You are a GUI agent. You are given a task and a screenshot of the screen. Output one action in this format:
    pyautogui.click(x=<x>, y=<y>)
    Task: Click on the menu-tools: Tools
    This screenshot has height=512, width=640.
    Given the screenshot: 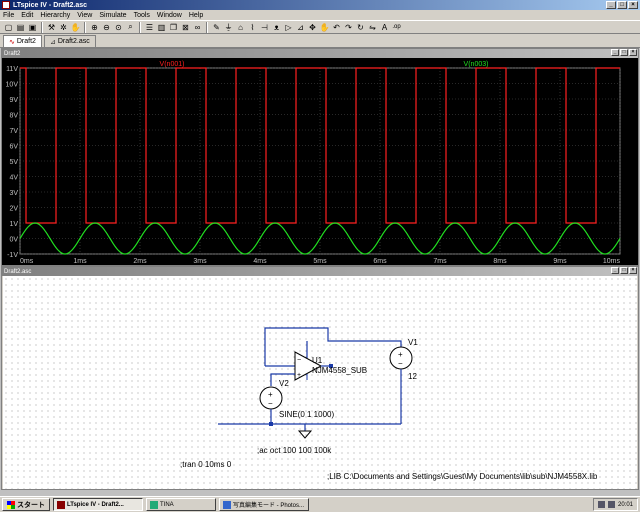 What is the action you would take?
    pyautogui.click(x=142, y=15)
    